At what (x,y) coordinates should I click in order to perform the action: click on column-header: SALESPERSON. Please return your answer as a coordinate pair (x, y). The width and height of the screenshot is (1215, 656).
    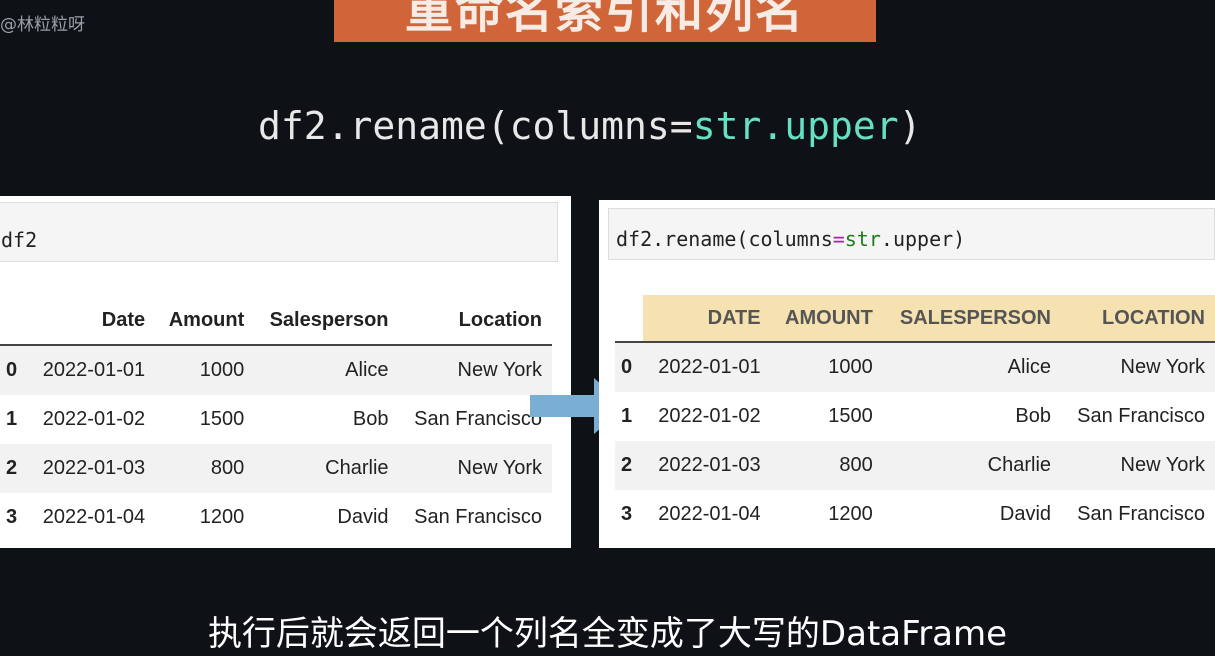
    Looking at the image, I should click on (972, 319).